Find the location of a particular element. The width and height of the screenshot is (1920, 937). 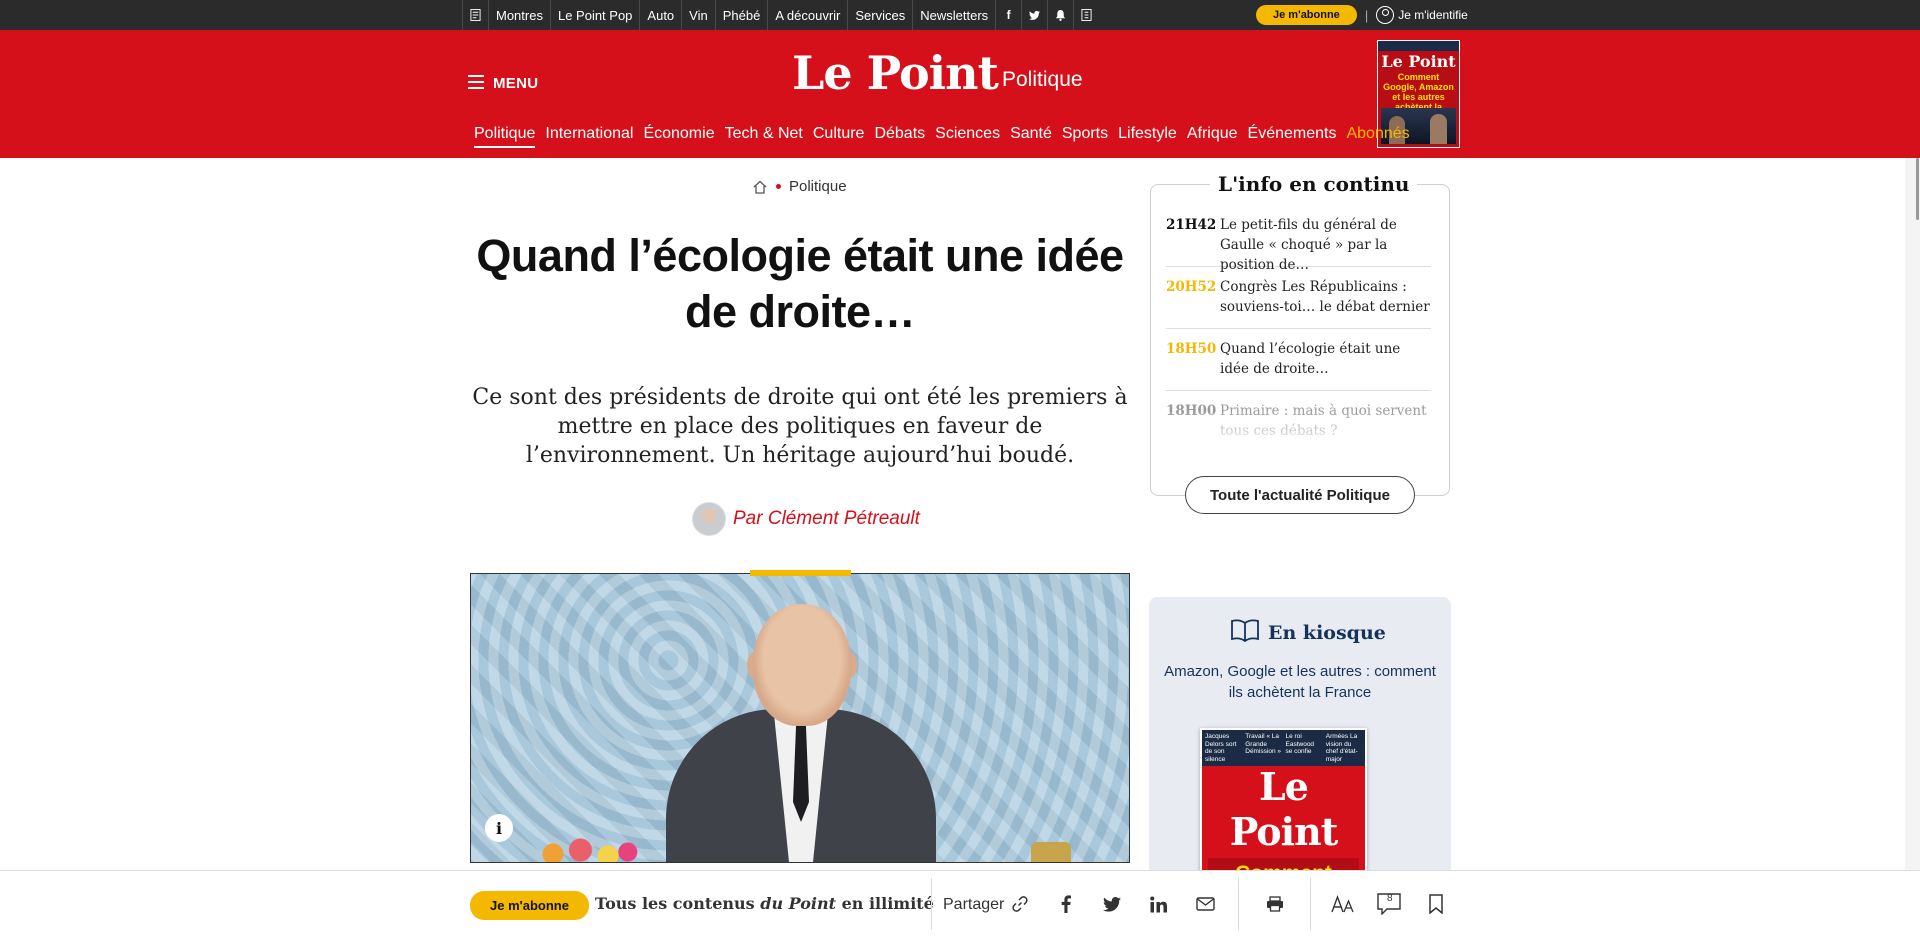

nav-item-tech-net: Tech & Net is located at coordinates (764, 136).